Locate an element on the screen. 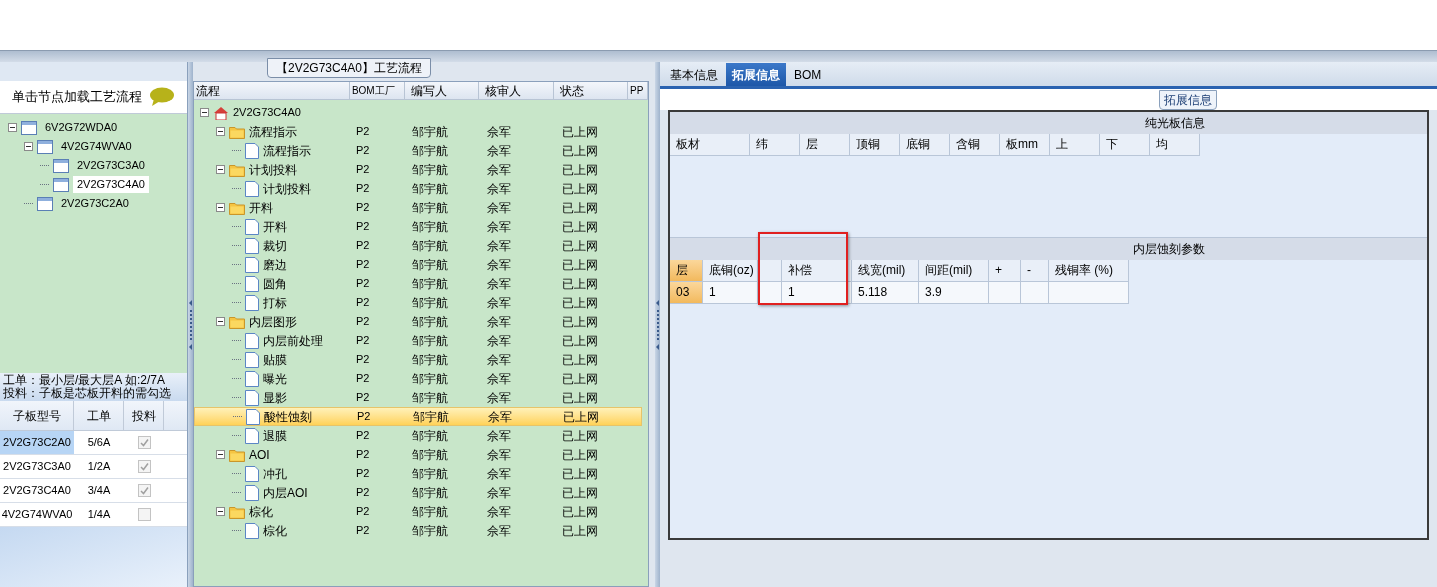  checkmark-icon is located at coordinates (144, 442).